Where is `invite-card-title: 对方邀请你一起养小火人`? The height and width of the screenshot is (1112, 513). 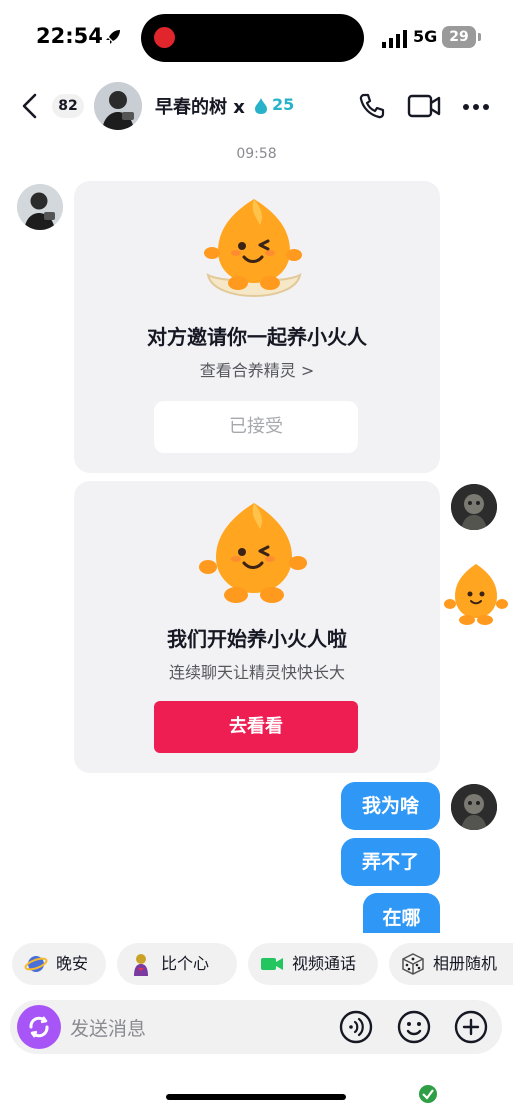
invite-card-title: 对方邀请你一起养小火人 is located at coordinates (257, 337).